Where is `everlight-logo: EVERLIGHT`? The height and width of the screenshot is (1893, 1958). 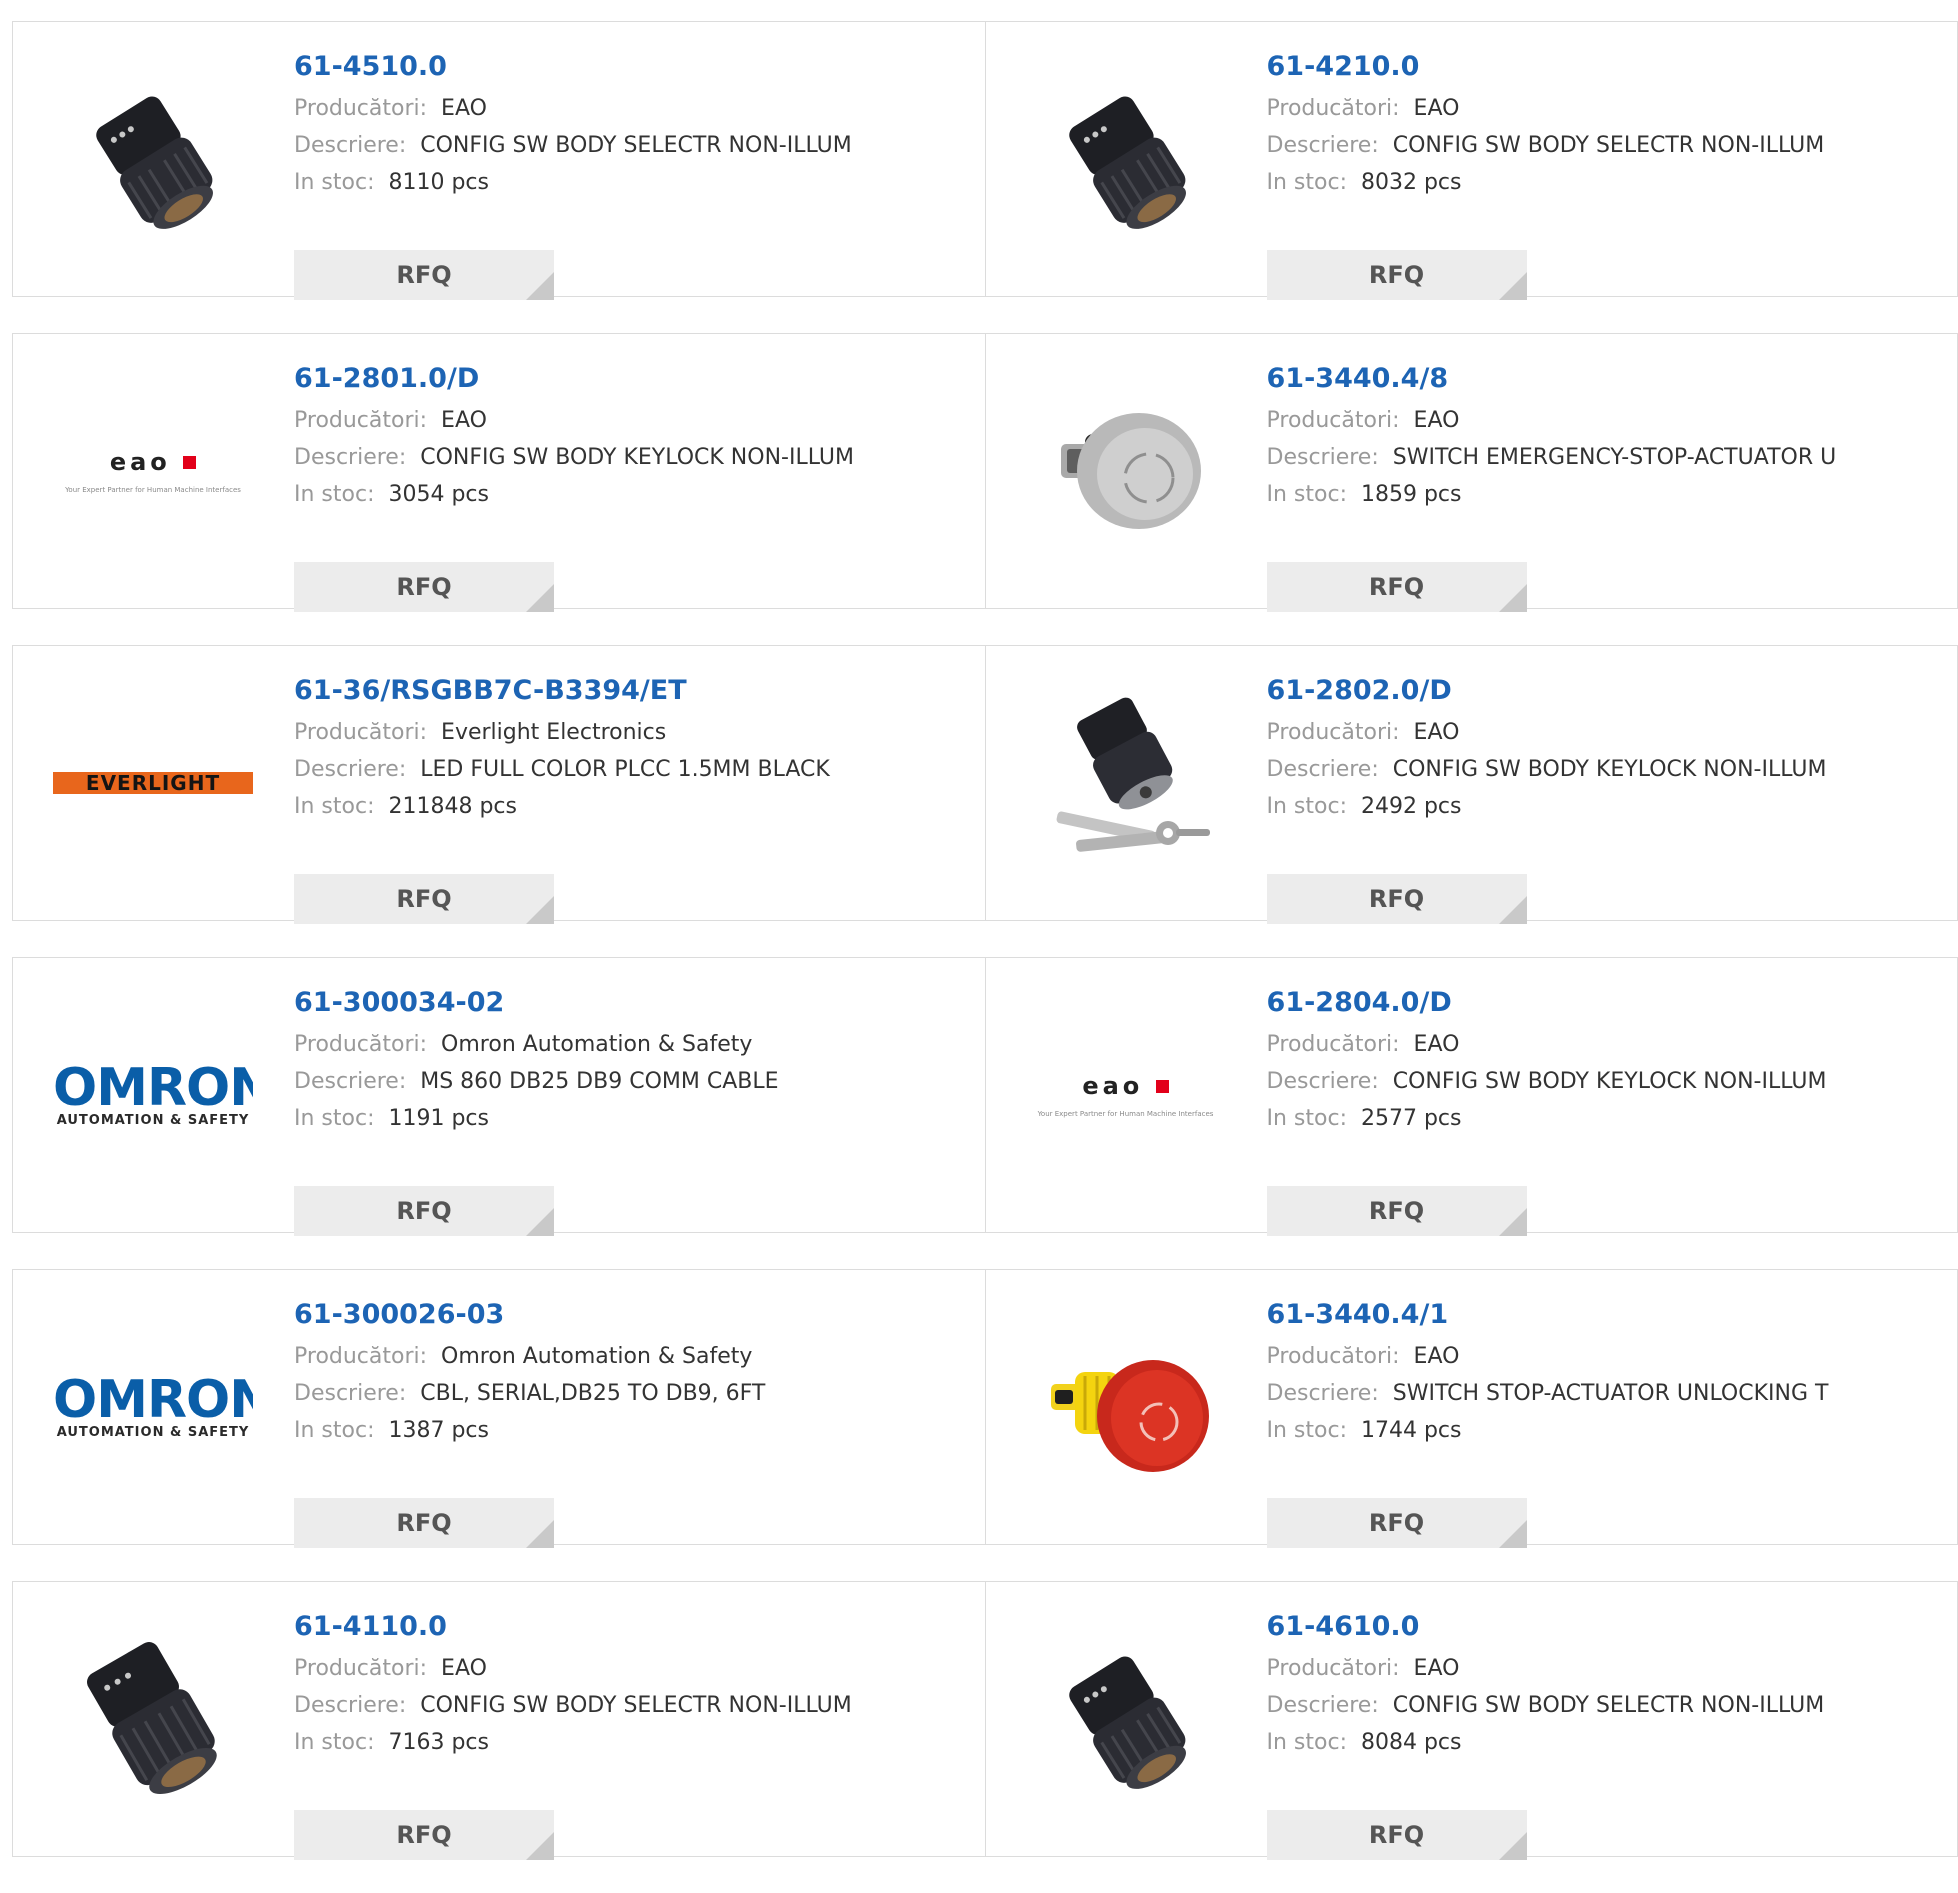
everlight-logo: EVERLIGHT is located at coordinates (153, 783).